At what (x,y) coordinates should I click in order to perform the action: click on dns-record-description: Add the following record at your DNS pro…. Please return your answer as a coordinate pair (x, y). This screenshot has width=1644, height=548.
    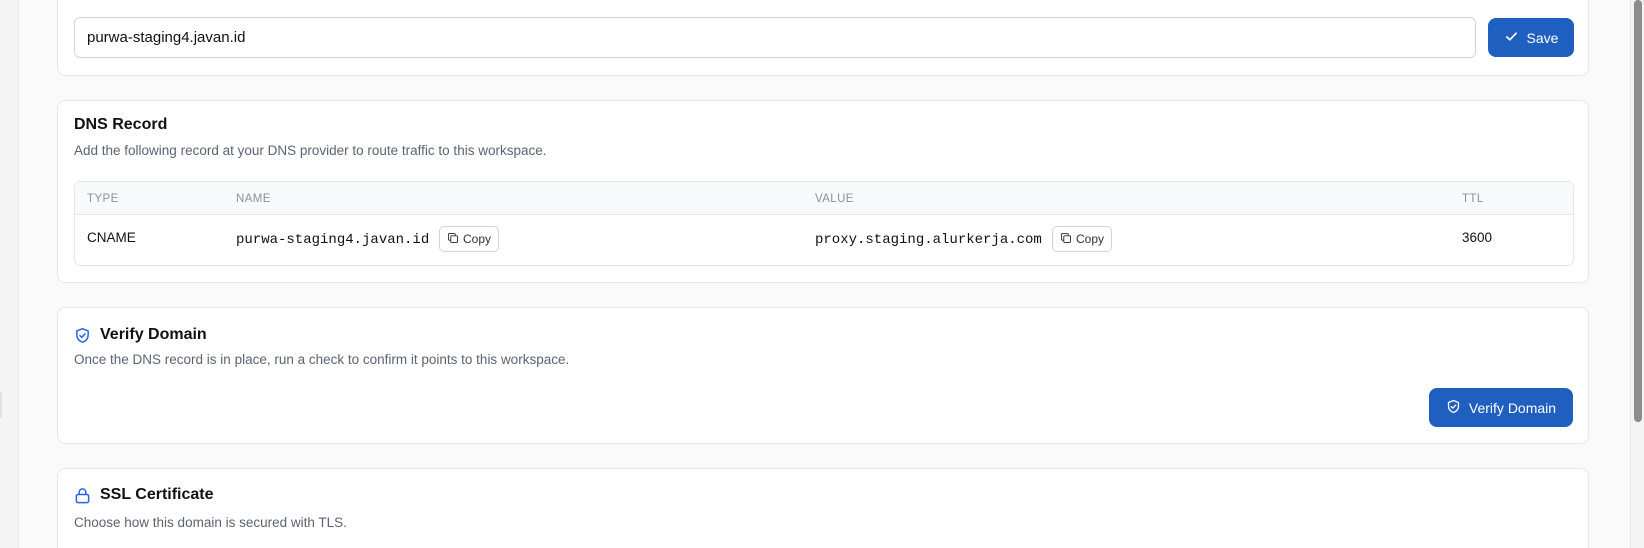
    Looking at the image, I should click on (310, 150).